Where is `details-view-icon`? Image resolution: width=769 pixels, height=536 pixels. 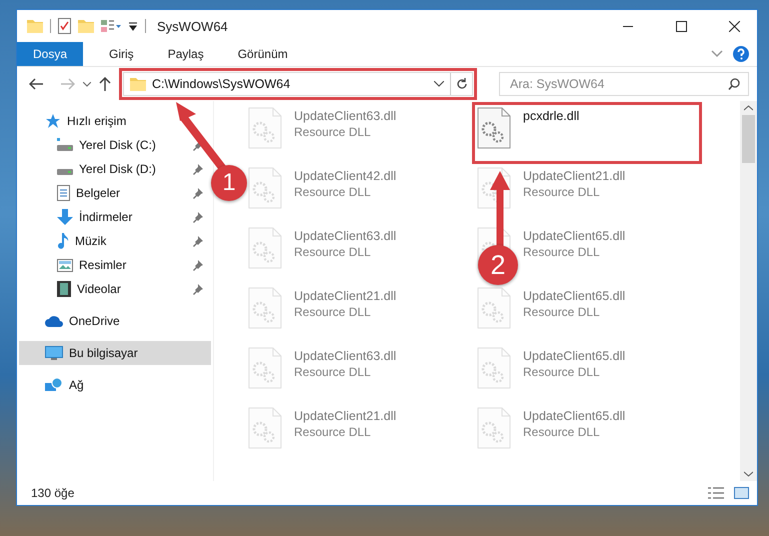 details-view-icon is located at coordinates (716, 493).